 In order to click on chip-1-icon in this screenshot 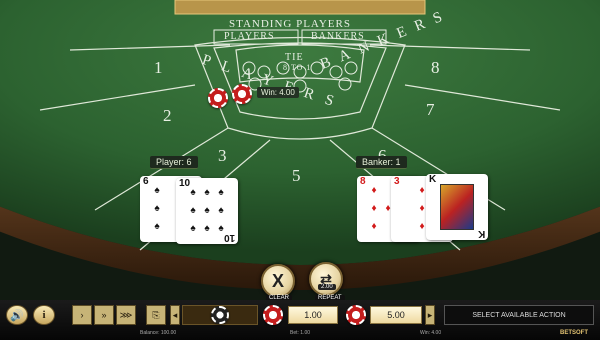, I will do `click(273, 315)`.